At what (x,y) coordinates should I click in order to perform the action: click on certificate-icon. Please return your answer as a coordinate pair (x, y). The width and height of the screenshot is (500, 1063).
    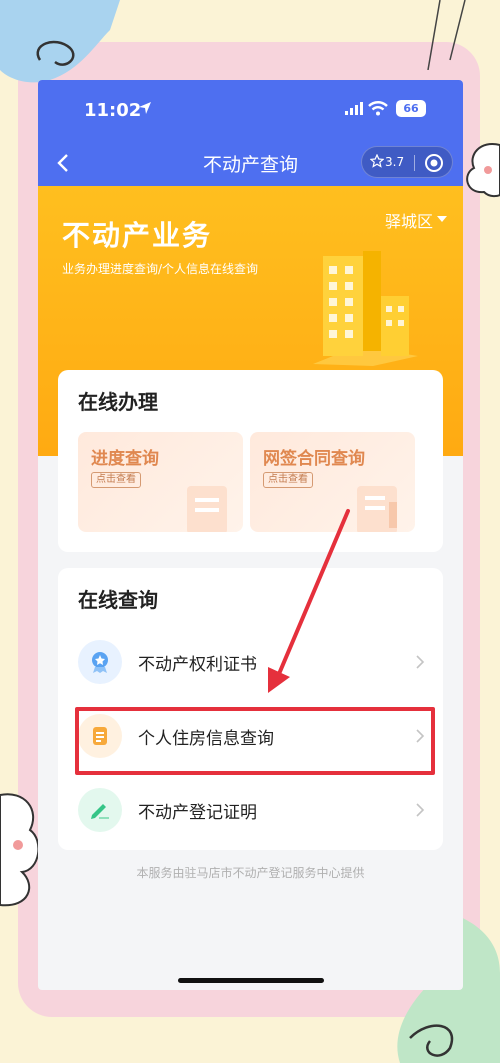
    Looking at the image, I should click on (100, 662).